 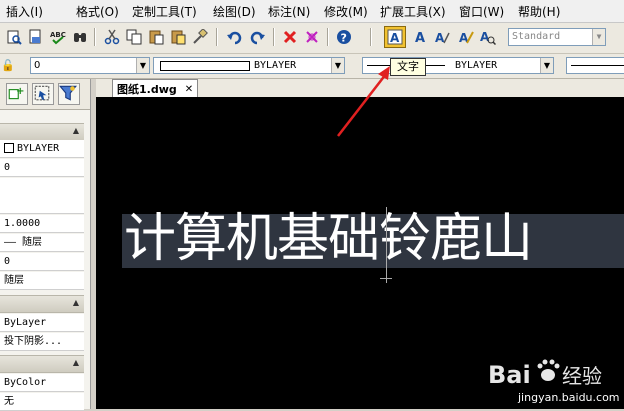 I want to click on watermark-brand-suffix: 经验, so click(x=582, y=376).